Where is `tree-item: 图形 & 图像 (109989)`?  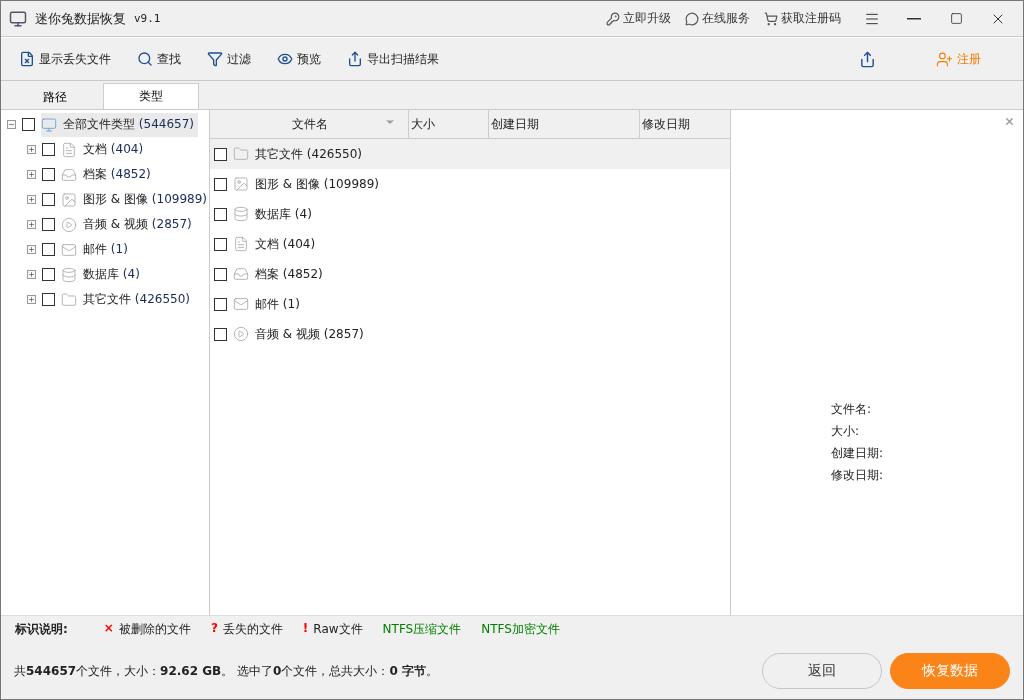 tree-item: 图形 & 图像 (109989) is located at coordinates (136, 199).